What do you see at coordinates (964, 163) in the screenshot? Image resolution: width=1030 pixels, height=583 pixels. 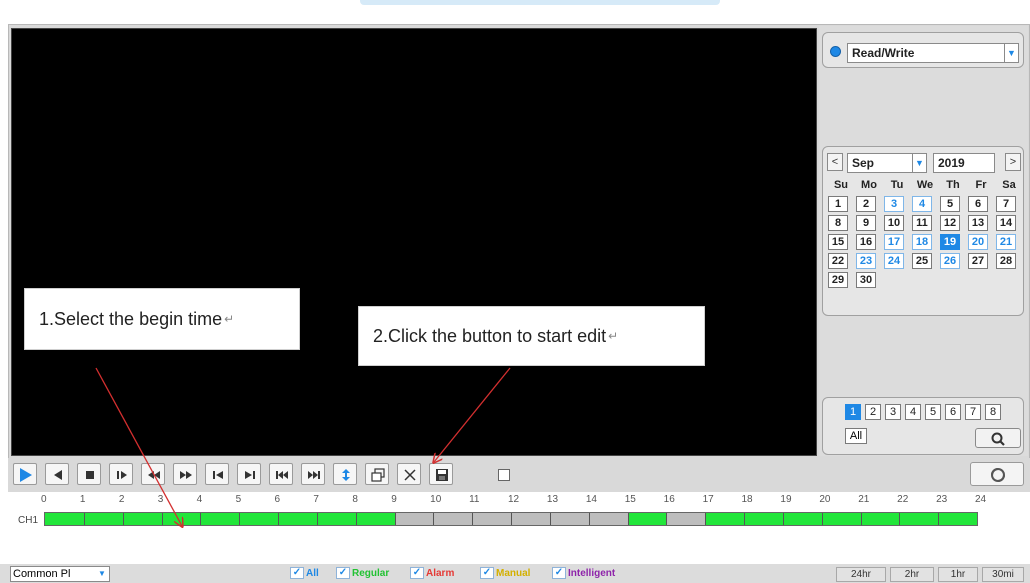 I see `year-input: 2019` at bounding box center [964, 163].